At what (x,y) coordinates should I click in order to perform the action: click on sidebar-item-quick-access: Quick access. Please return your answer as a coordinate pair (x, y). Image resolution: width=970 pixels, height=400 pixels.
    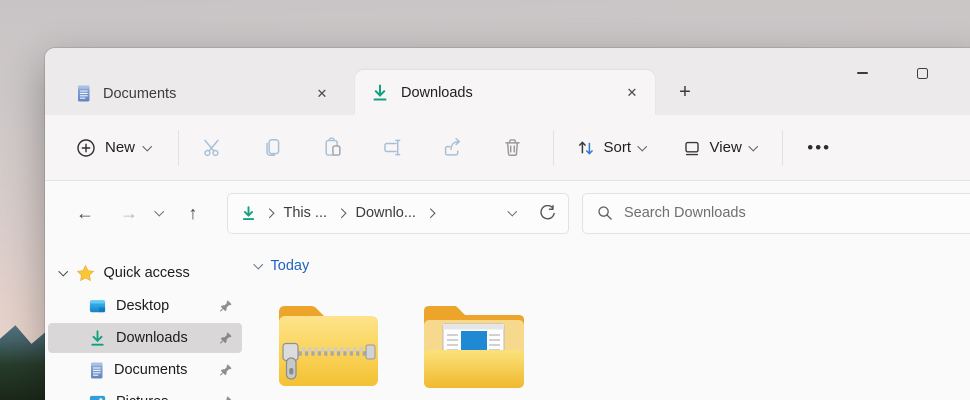
    Looking at the image, I should click on (145, 273).